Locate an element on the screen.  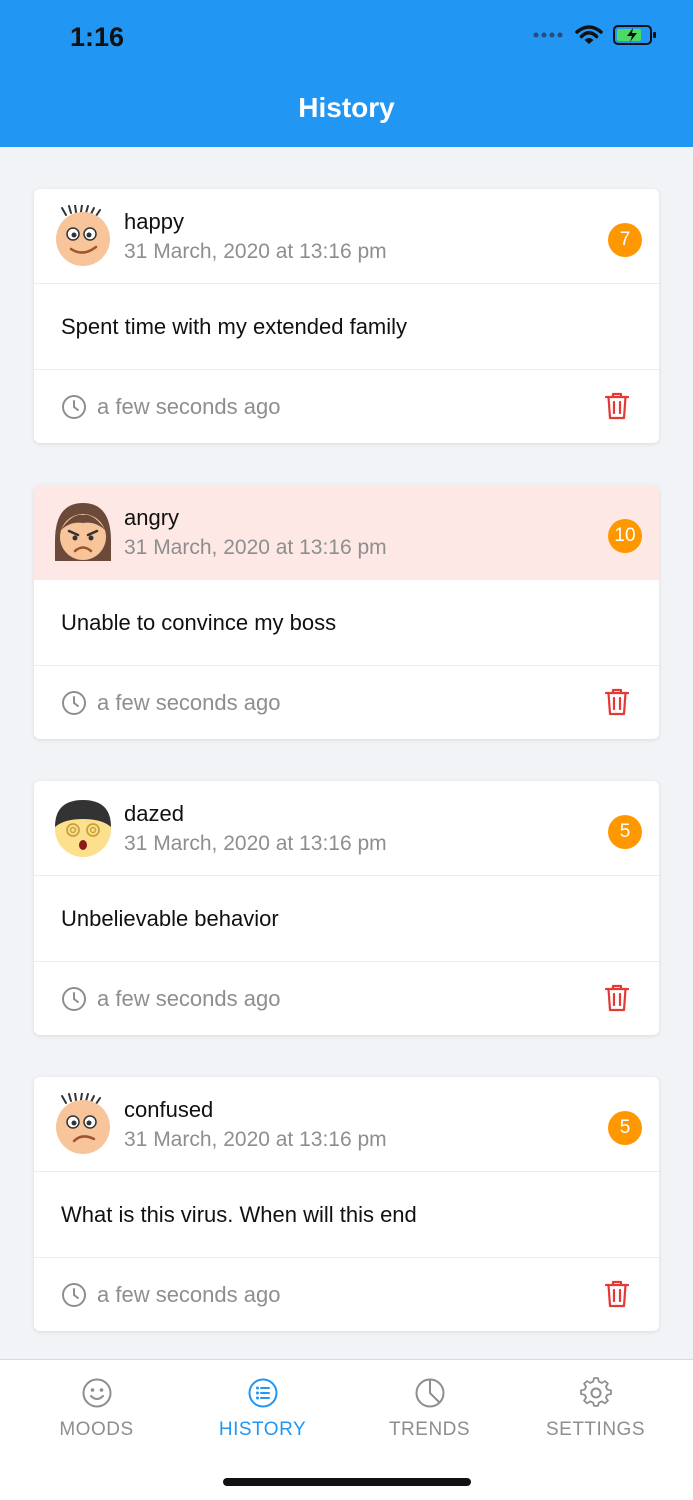
mood-name: happy is located at coordinates (154, 221).